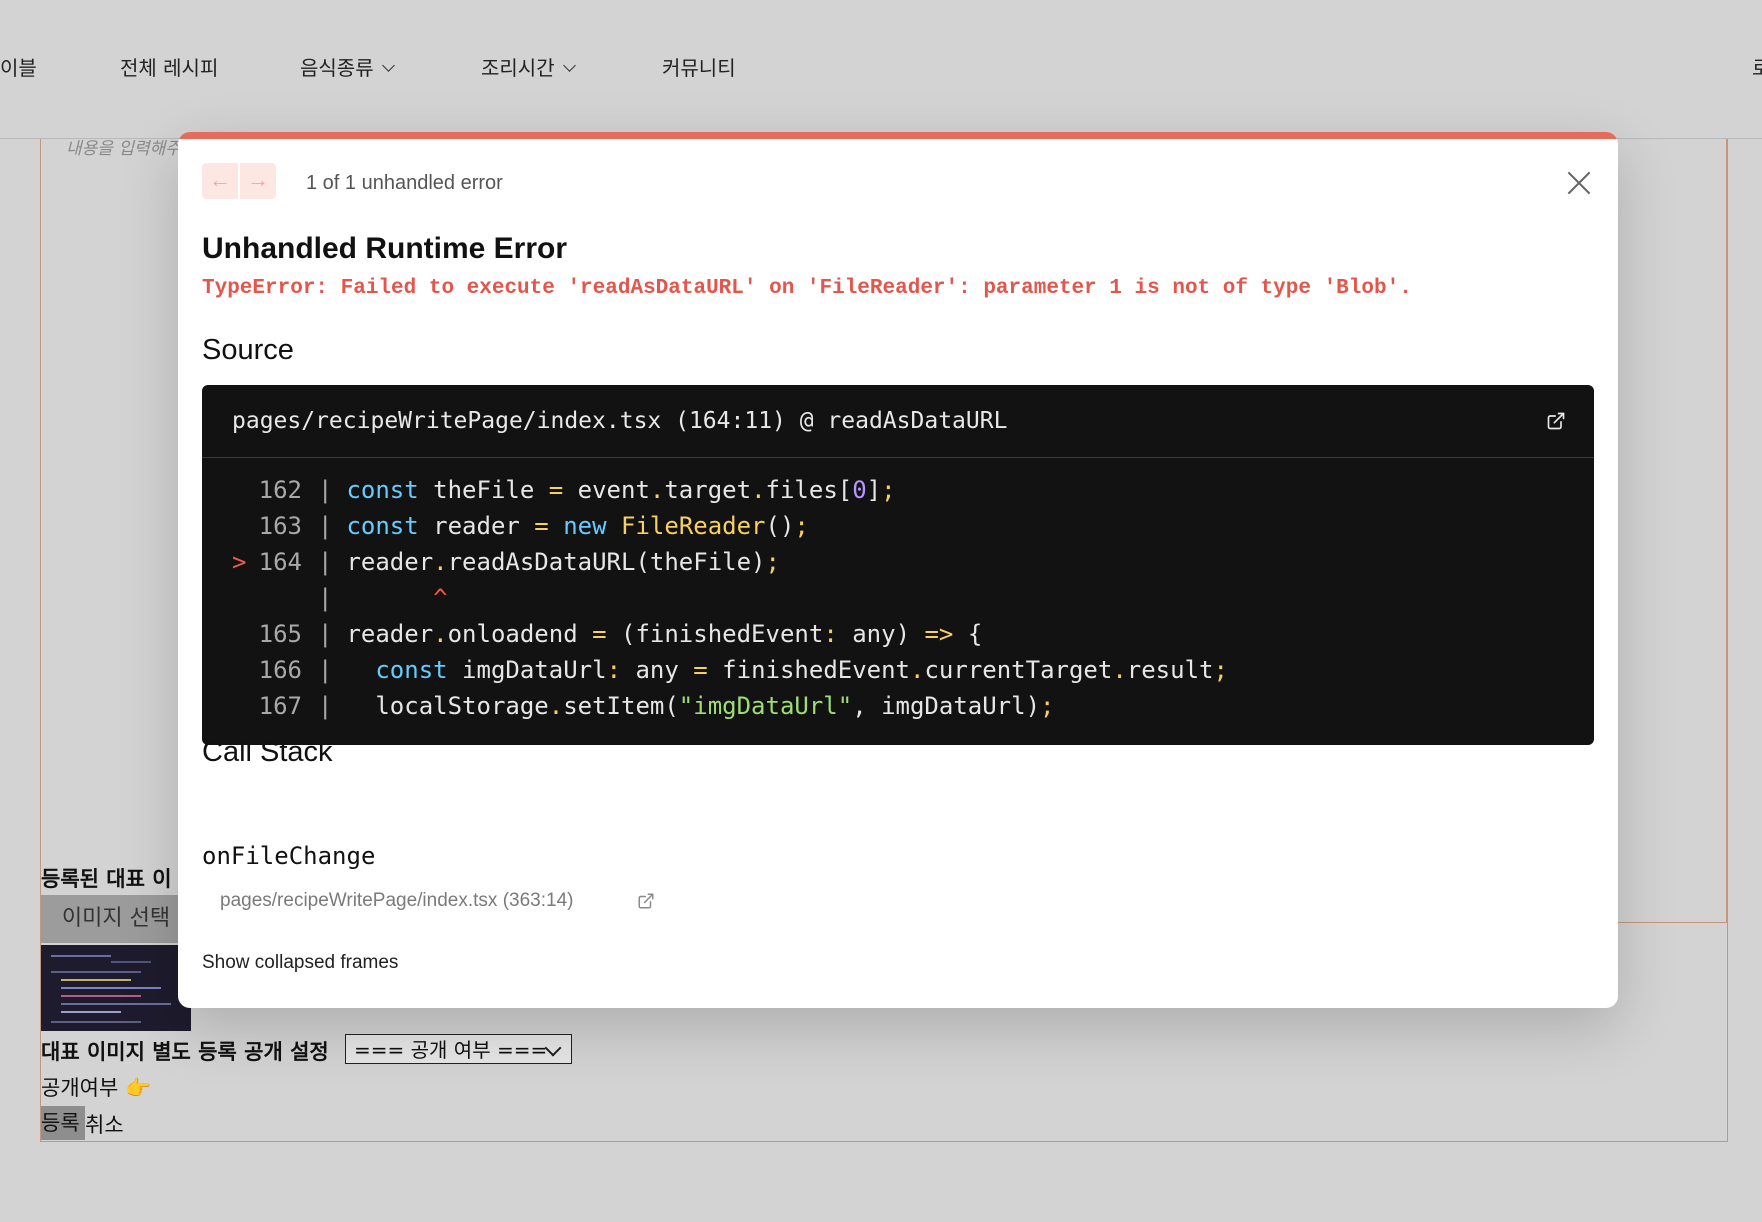 The image size is (1762, 1222). Describe the element at coordinates (280, 490) in the screenshot. I see `line-number: 162` at that location.